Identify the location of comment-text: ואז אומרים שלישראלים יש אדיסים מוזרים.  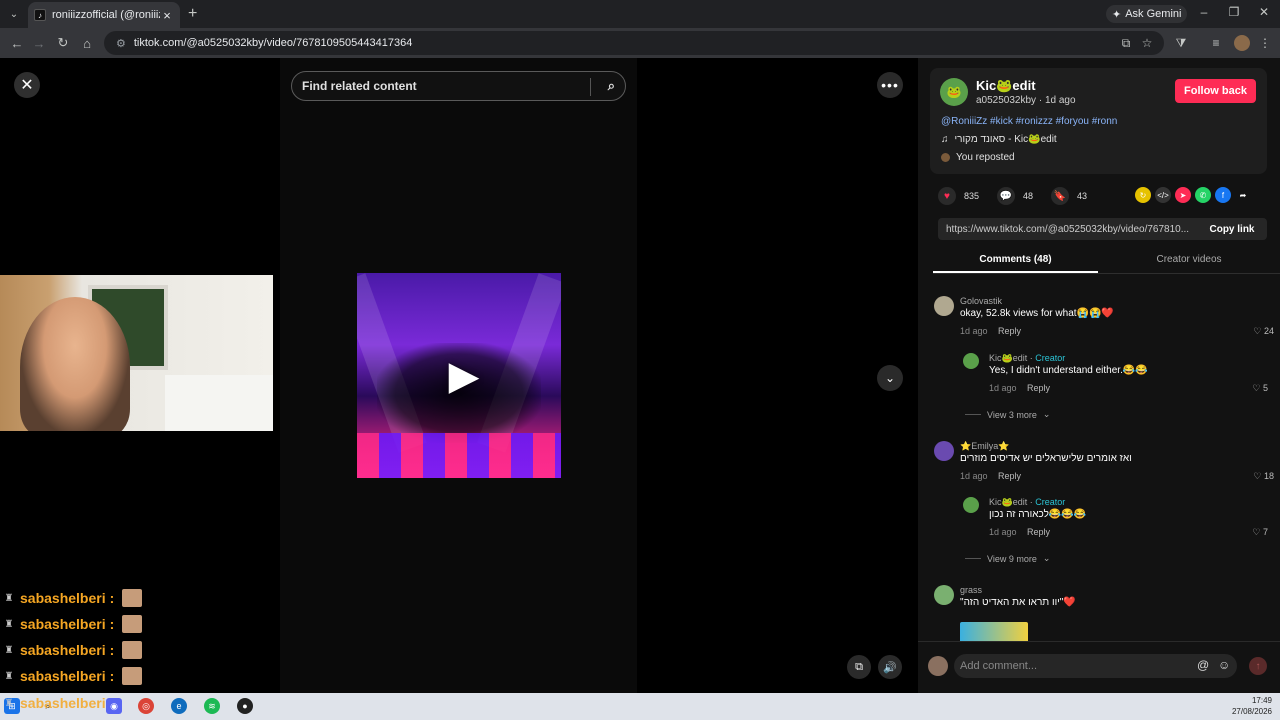
(1046, 458).